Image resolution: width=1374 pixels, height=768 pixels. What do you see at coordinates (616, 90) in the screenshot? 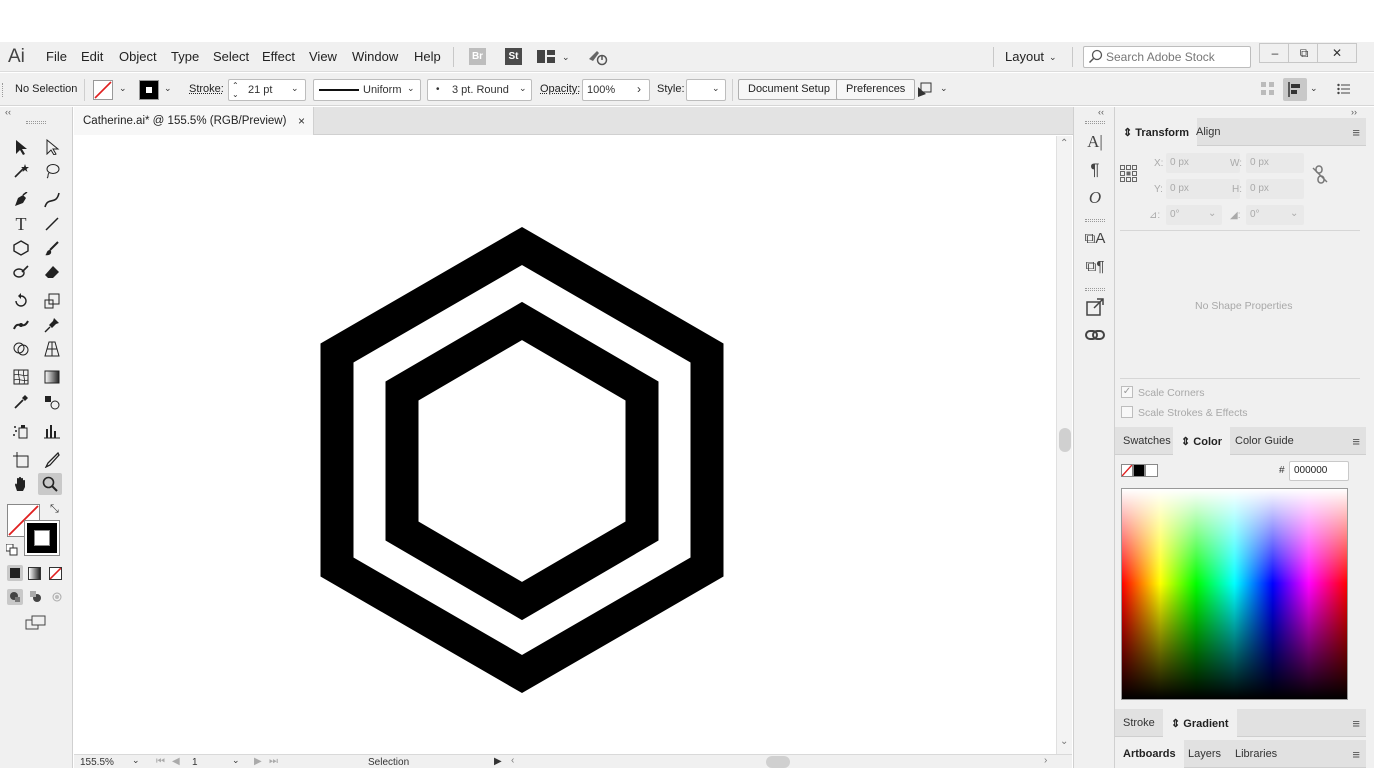
I see `opacity-field: 100% ›` at bounding box center [616, 90].